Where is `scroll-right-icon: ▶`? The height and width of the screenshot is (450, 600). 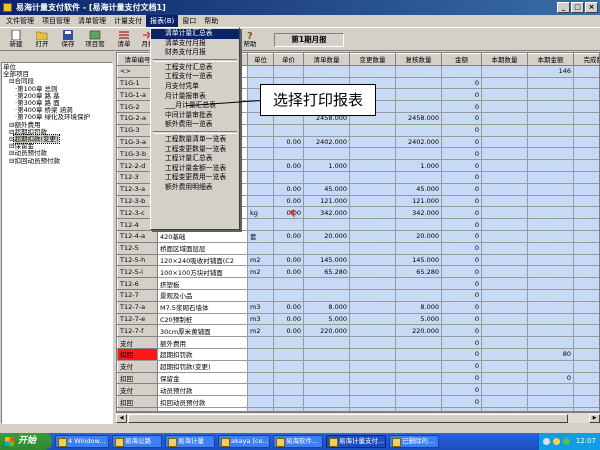 scroll-right-icon: ▶ is located at coordinates (594, 418).